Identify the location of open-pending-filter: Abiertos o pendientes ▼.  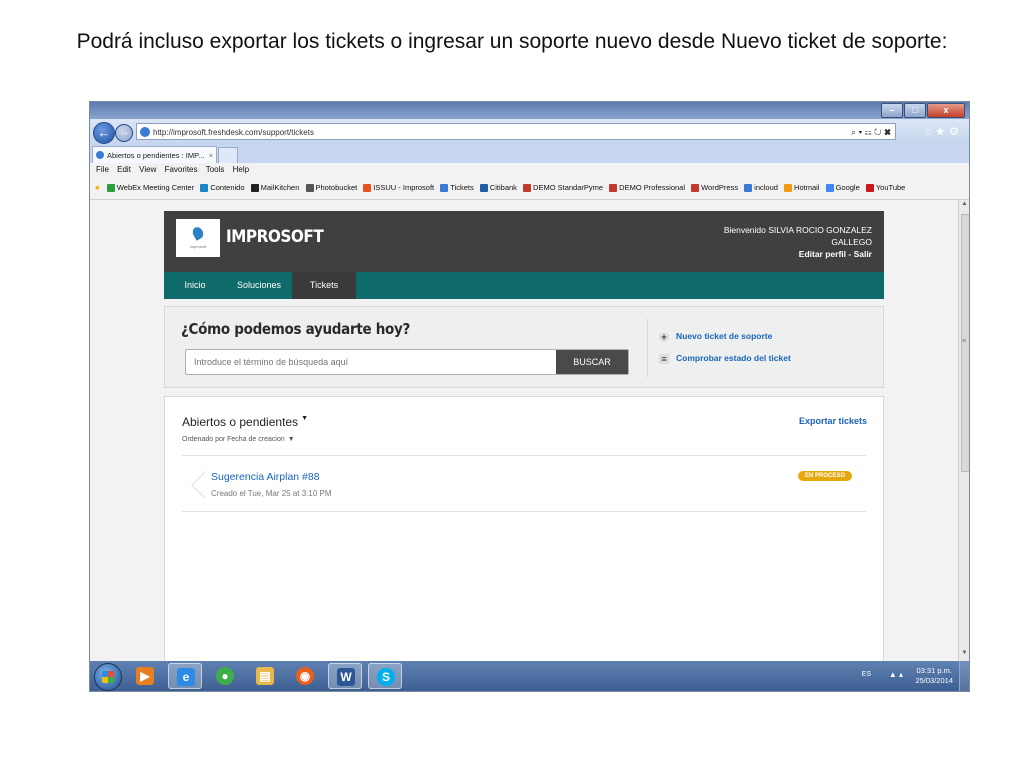
(245, 422).